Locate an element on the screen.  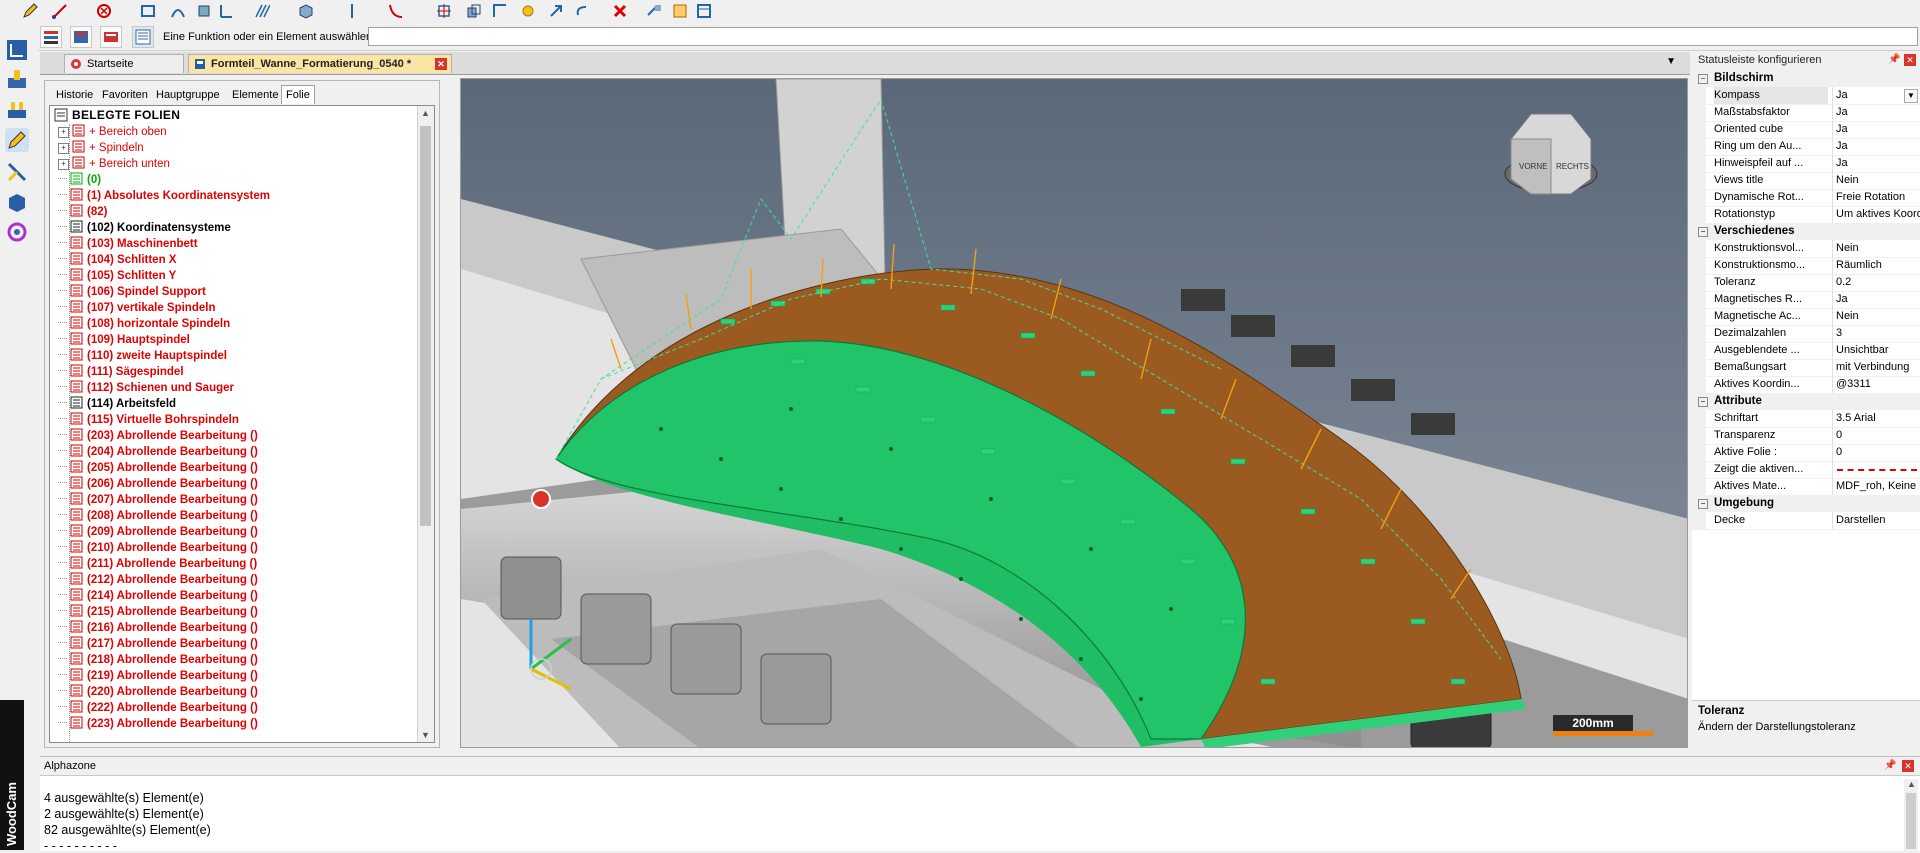
property-value: 3 is located at coordinates (1876, 333).